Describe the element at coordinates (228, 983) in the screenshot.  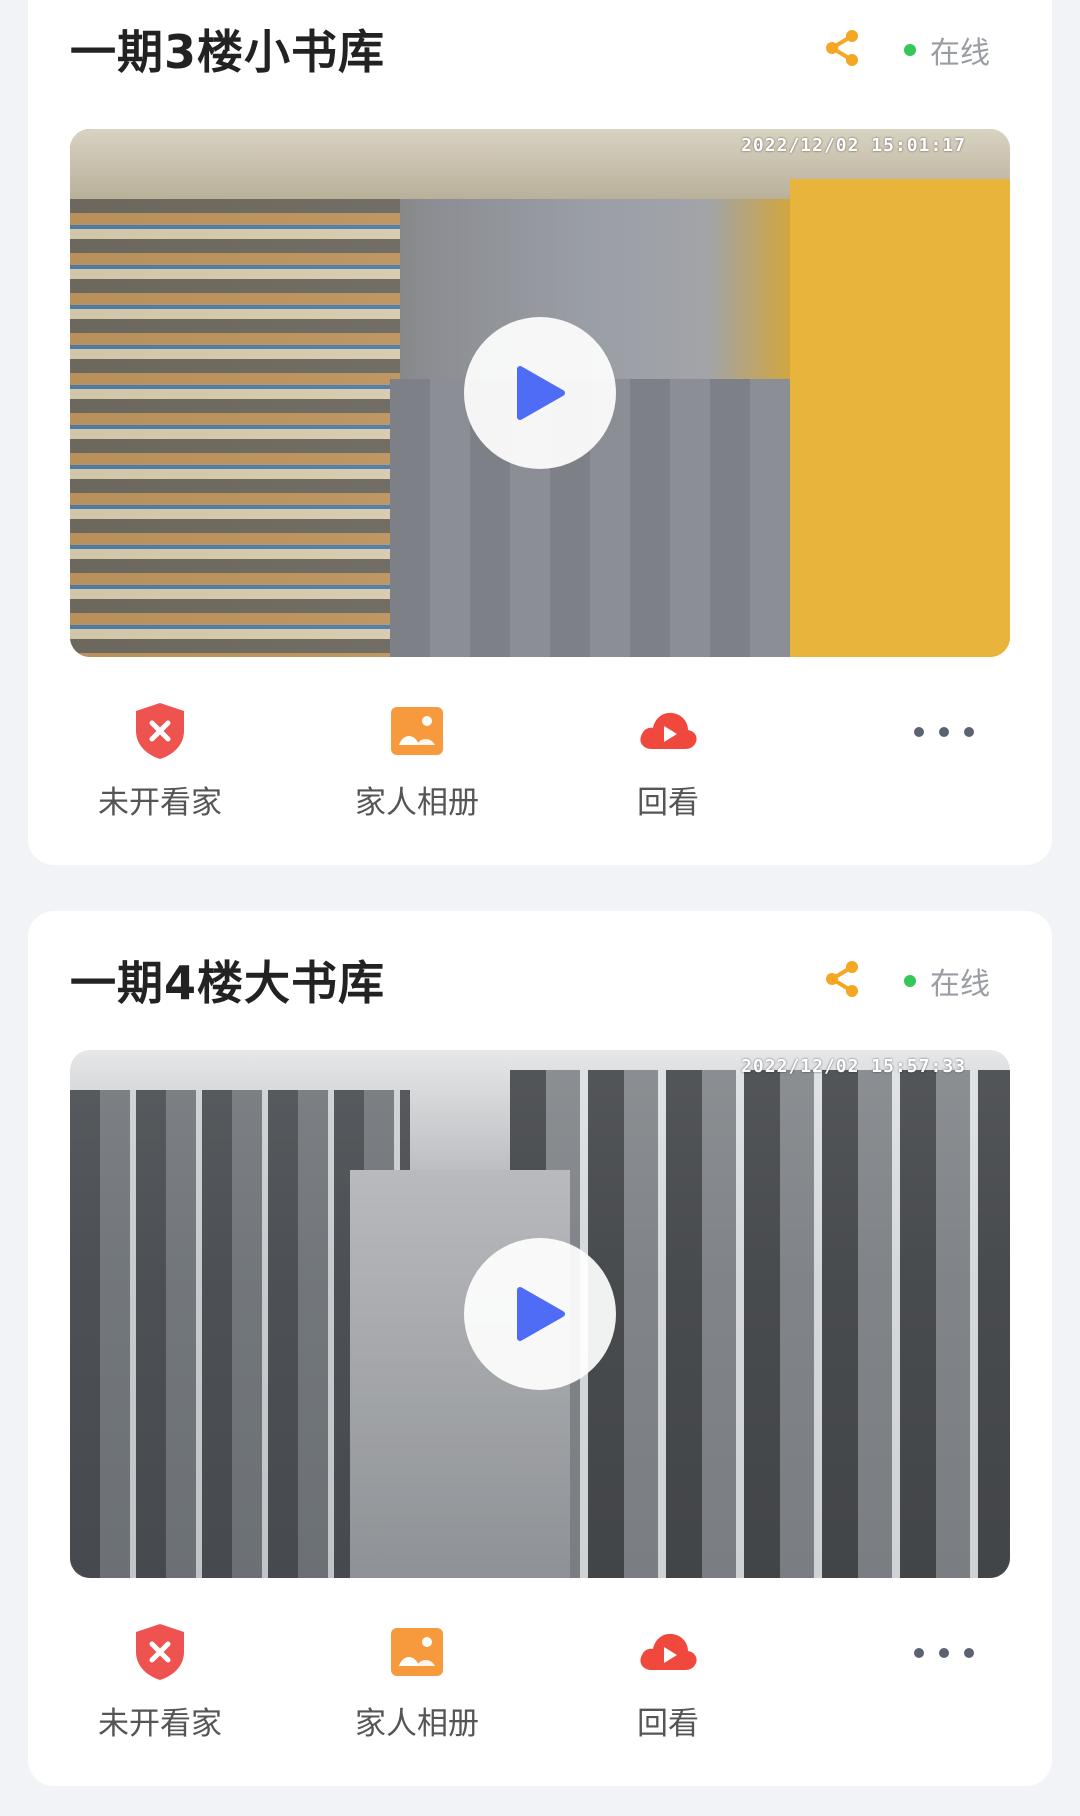
I see `camera-title: 一期4楼大书库` at that location.